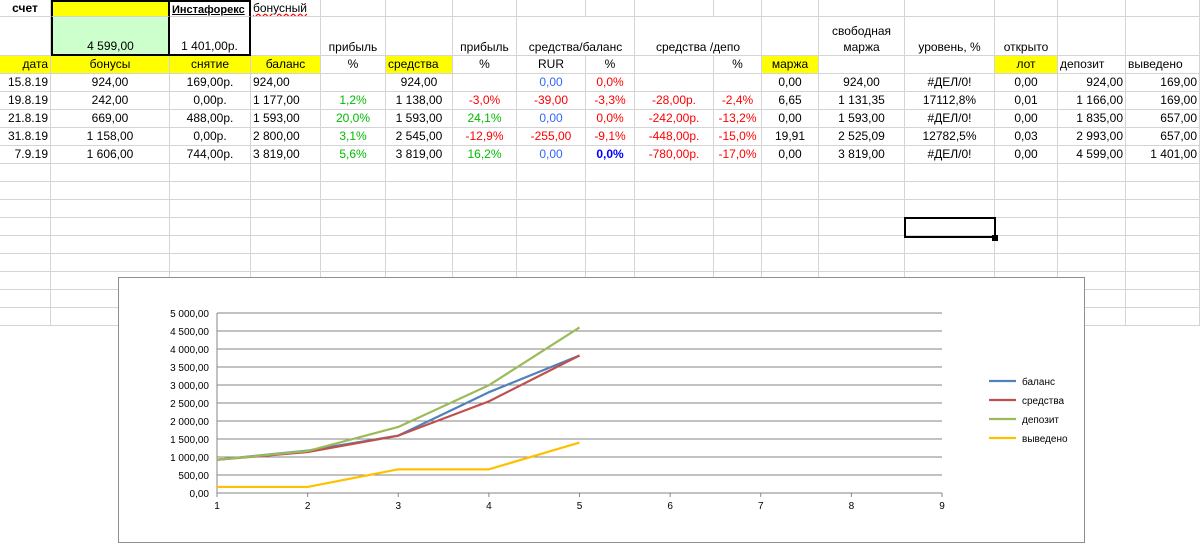  What do you see at coordinates (738, 83) in the screenshot?
I see `cell-fd-pct` at bounding box center [738, 83].